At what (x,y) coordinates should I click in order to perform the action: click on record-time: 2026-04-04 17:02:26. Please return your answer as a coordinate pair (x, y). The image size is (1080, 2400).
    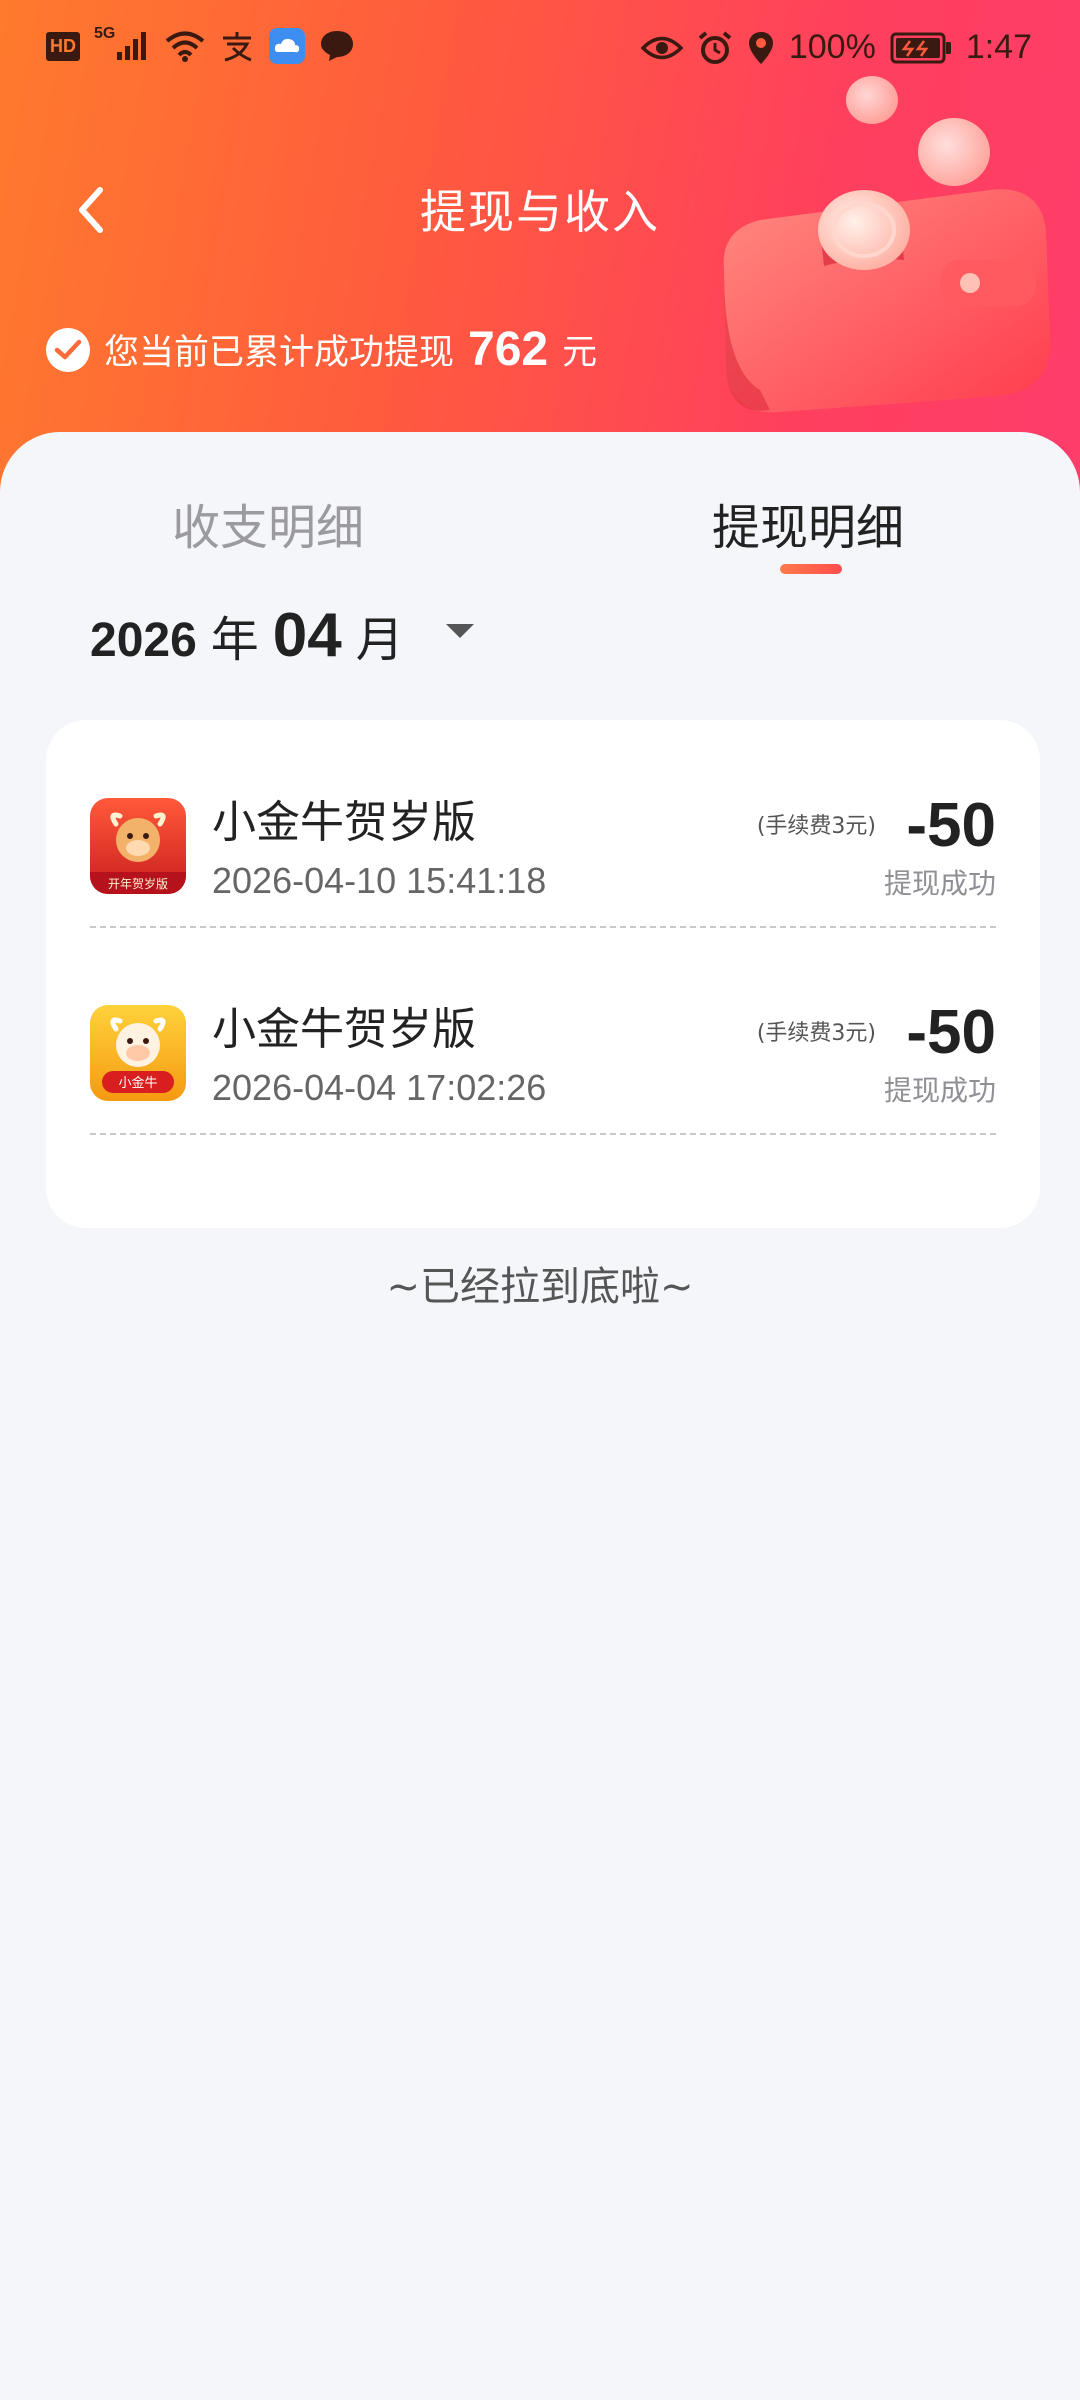
    Looking at the image, I should click on (379, 1087).